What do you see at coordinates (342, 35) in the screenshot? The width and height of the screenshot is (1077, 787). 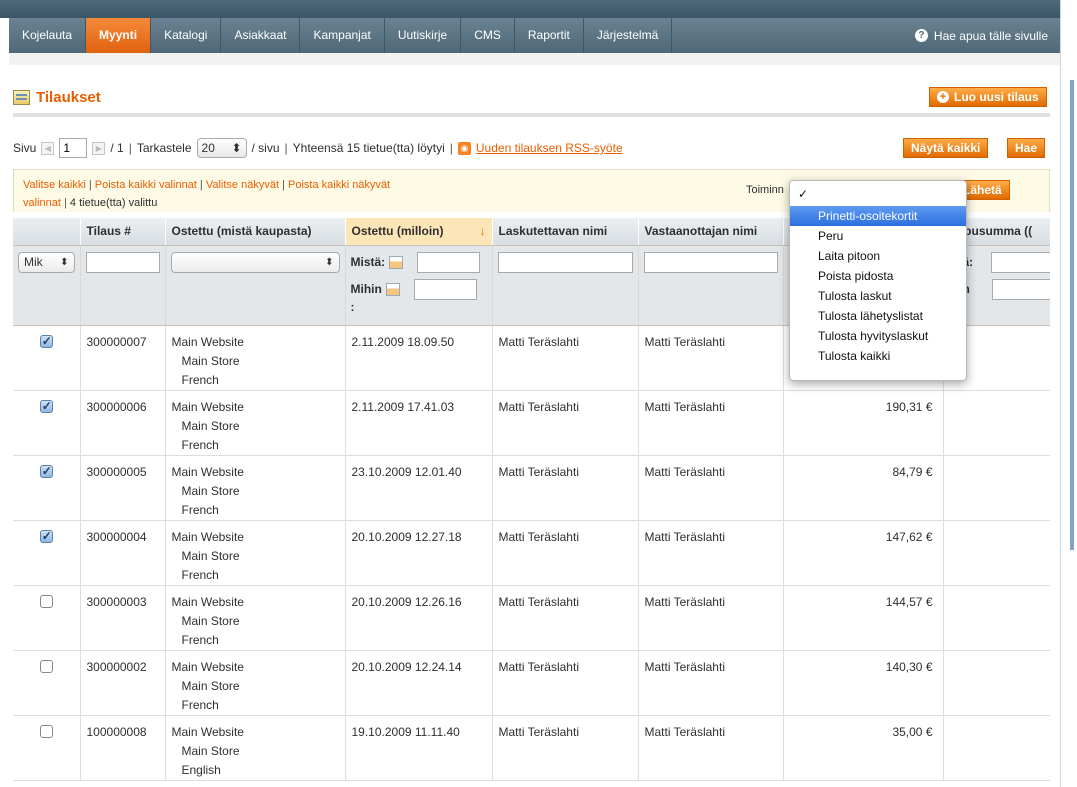 I see `nav-item-promotions: Kampanjat` at bounding box center [342, 35].